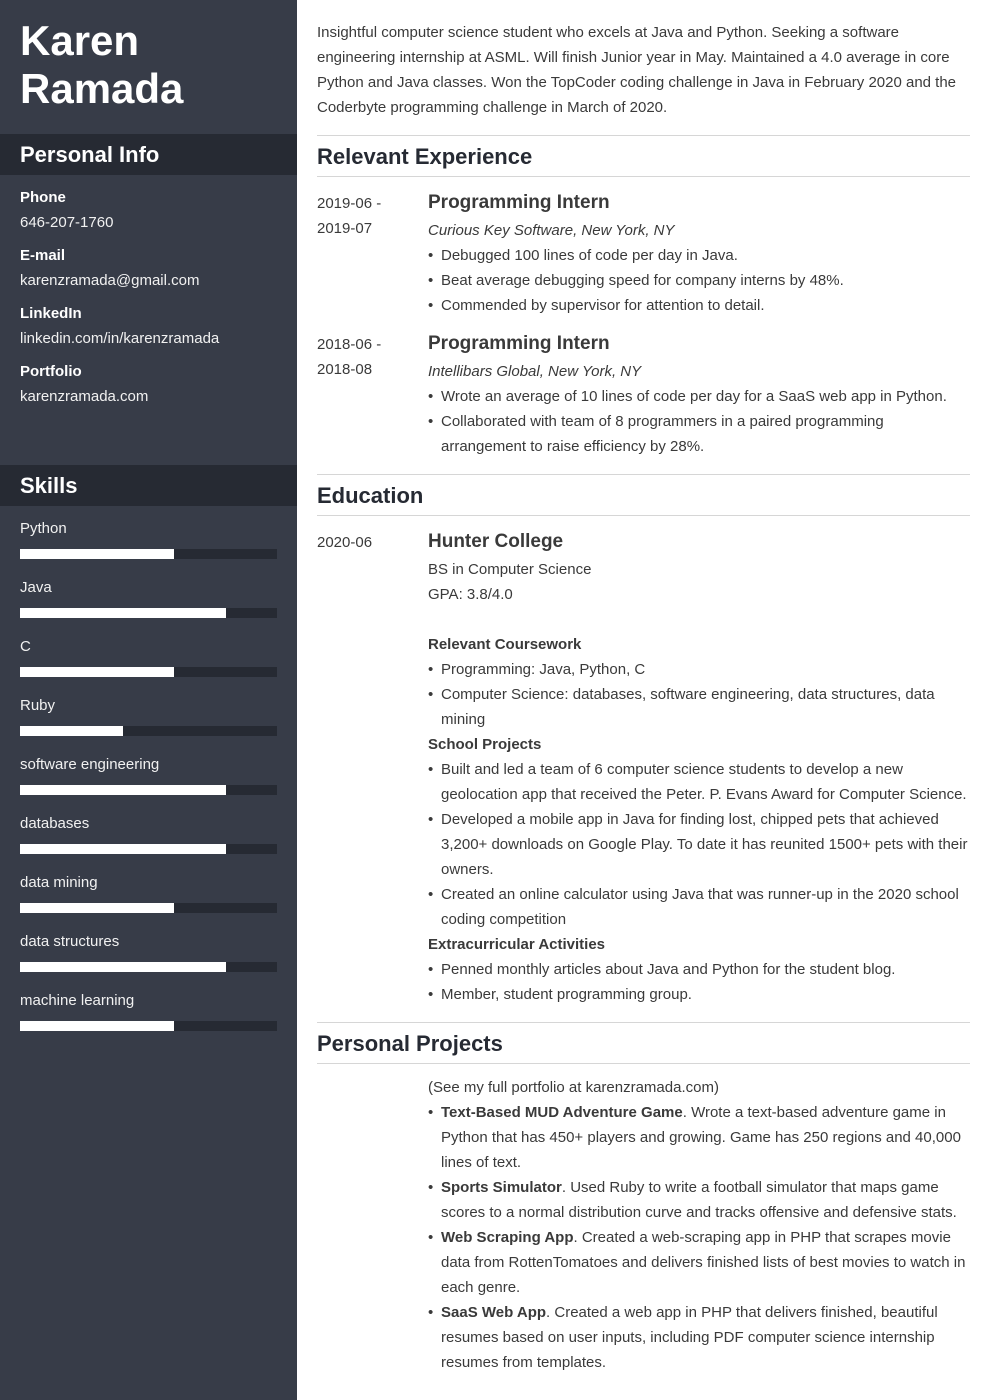 The image size is (990, 1400). What do you see at coordinates (67, 222) in the screenshot?
I see `phone-value: 646-207-1760` at bounding box center [67, 222].